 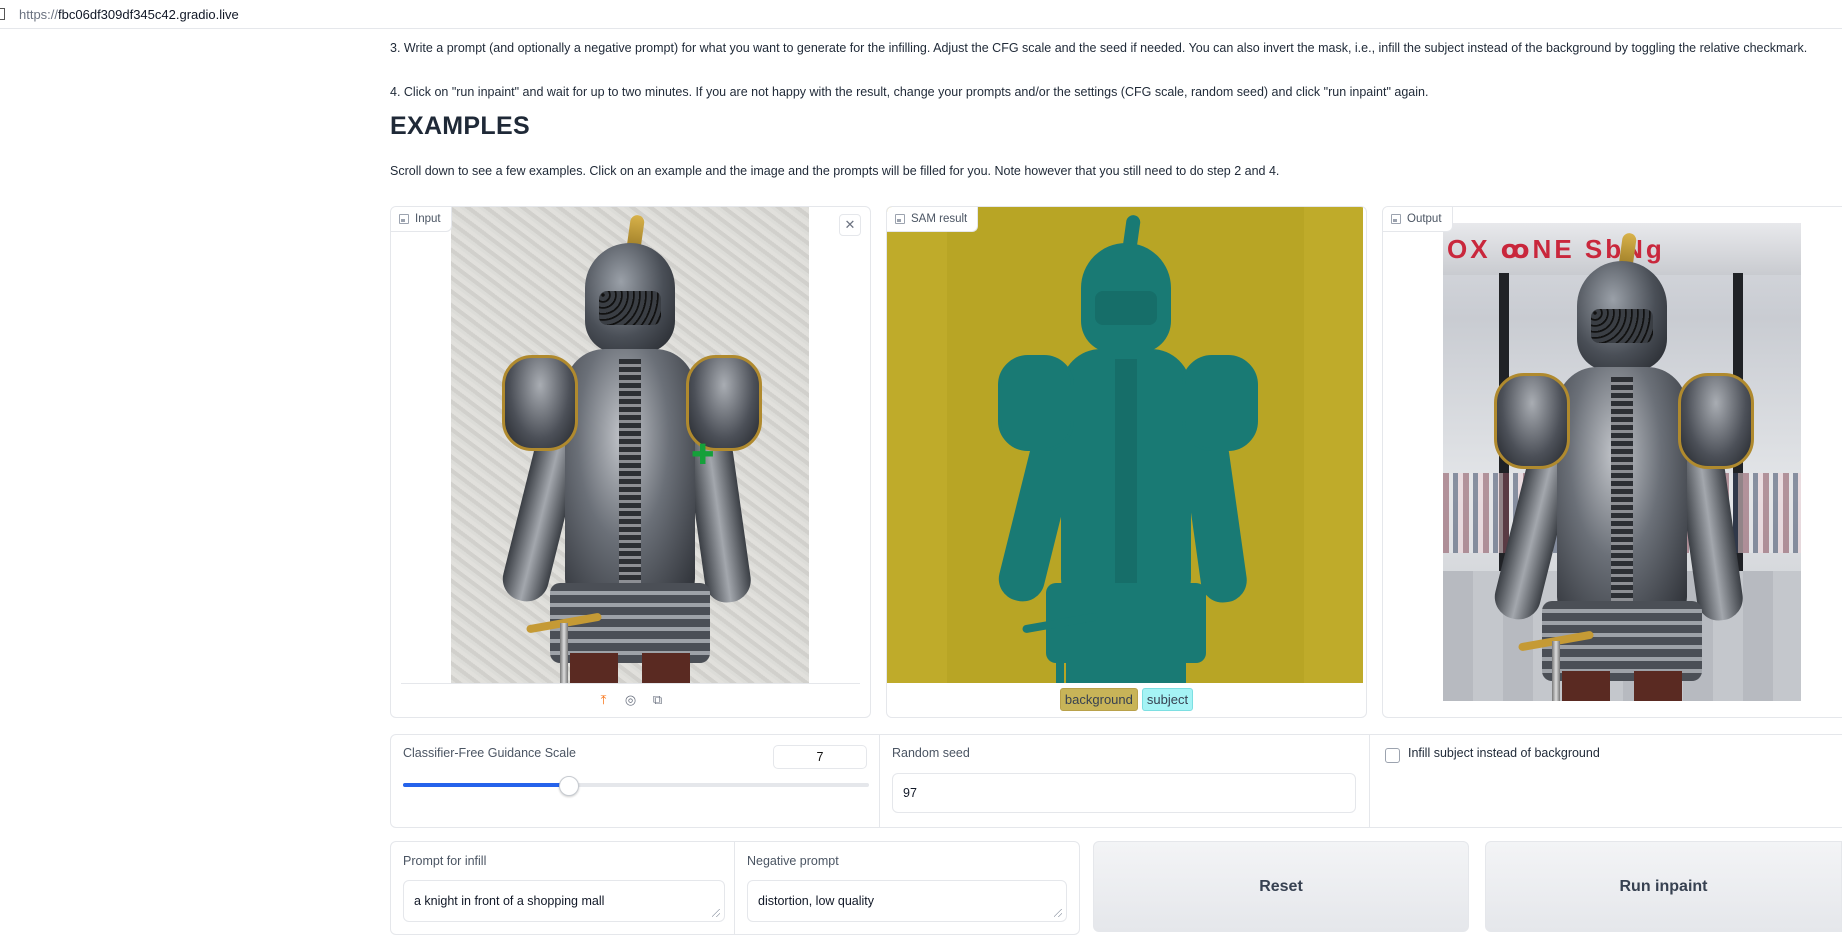 I want to click on webcam-icon: ◎, so click(x=630, y=699).